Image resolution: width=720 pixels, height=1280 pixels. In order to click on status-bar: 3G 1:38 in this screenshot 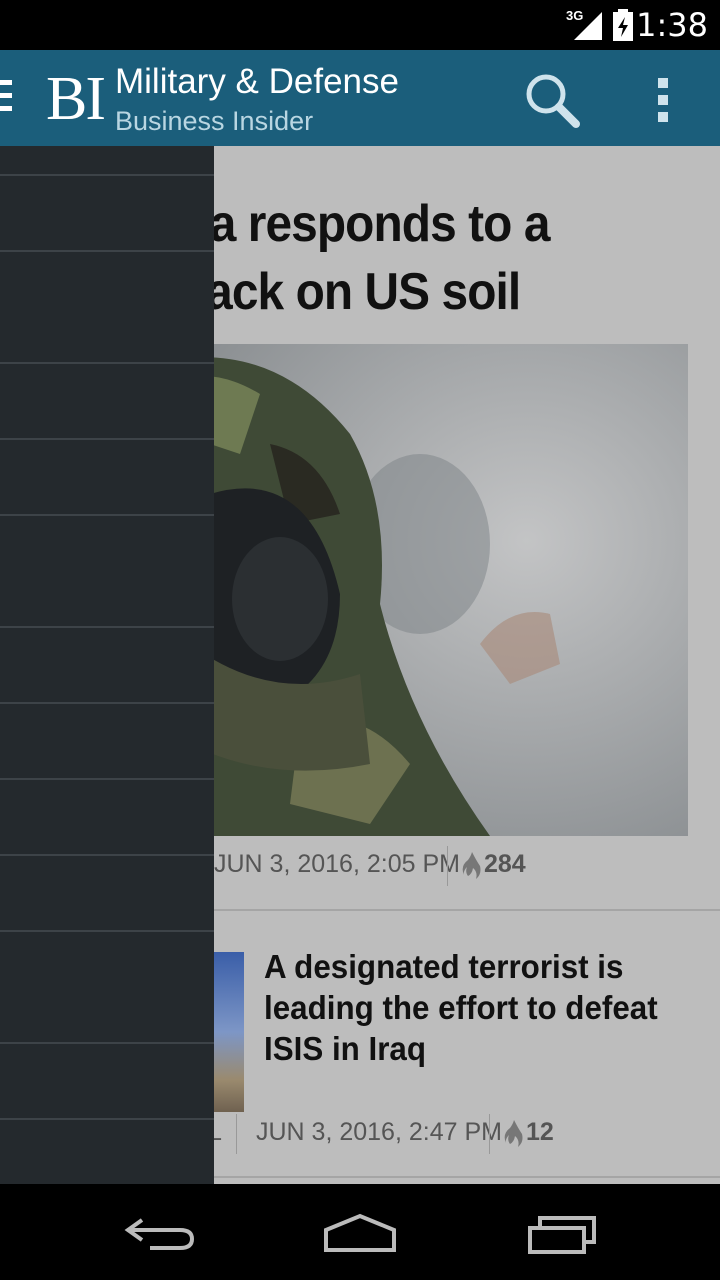, I will do `click(360, 25)`.